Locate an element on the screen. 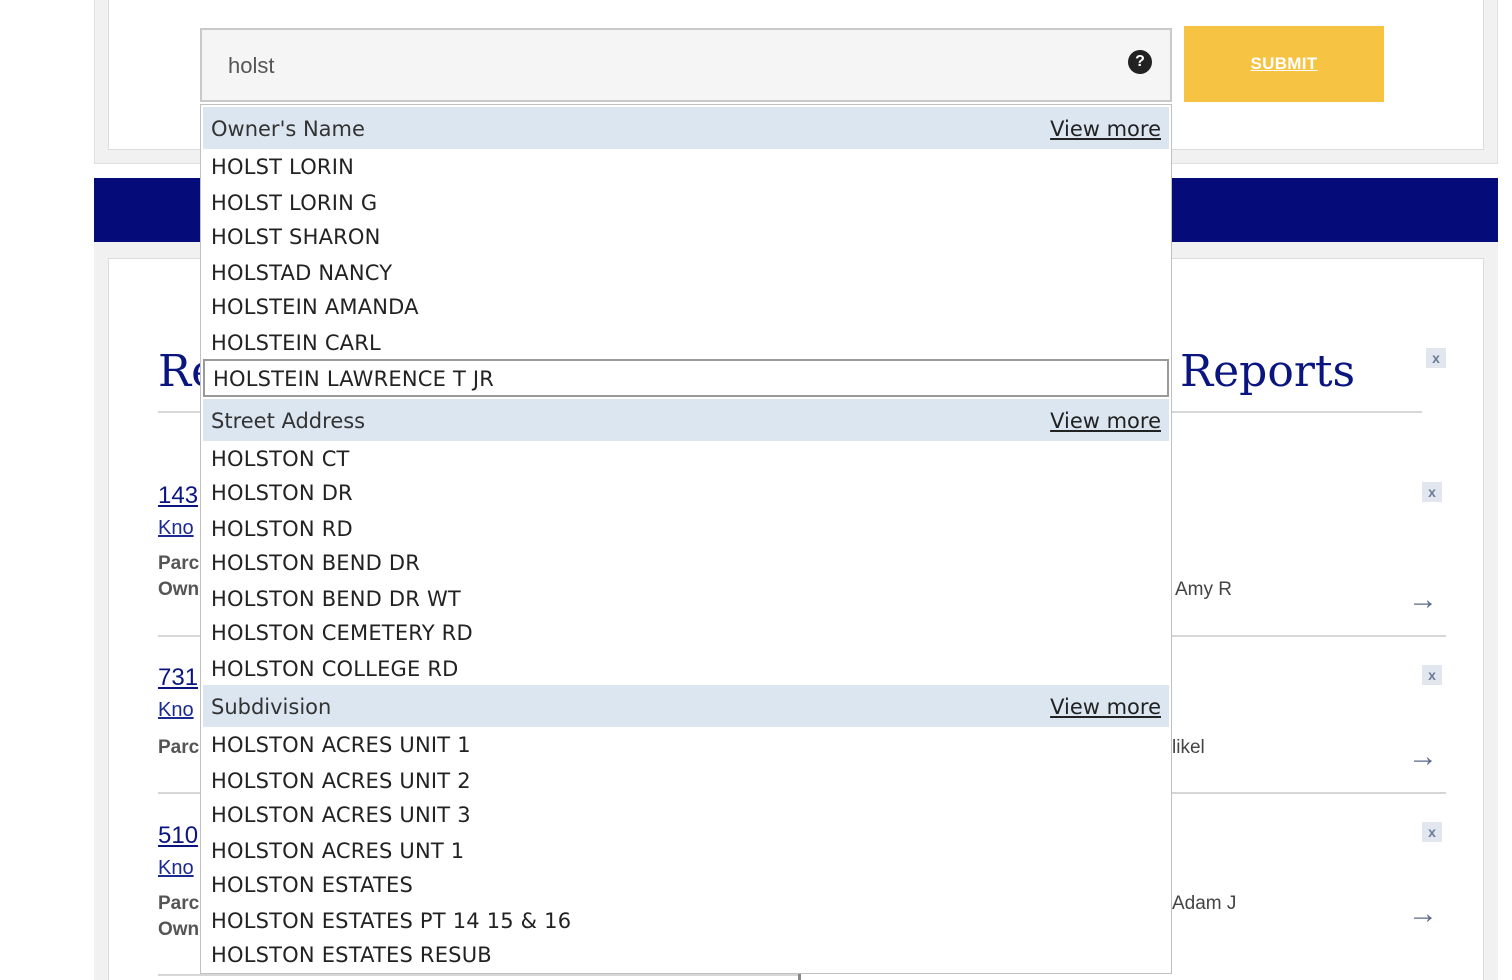  suggestion-label: HOLSTON RD is located at coordinates (282, 529).